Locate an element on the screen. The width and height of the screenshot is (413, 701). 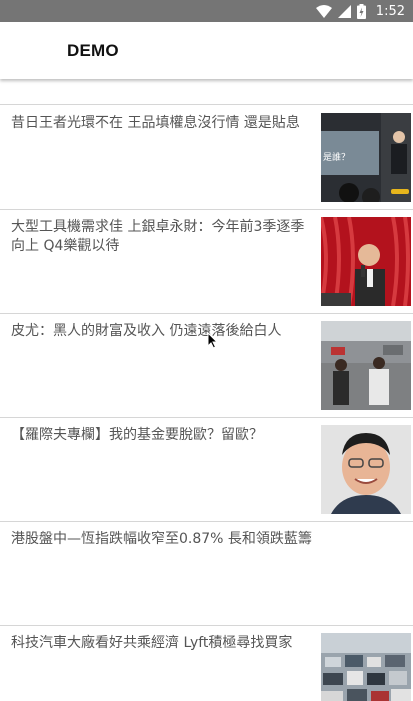
article-title: 港股盤中—恆指跌幅收窄至0.87% 長和領跌藍籌 is located at coordinates (161, 539).